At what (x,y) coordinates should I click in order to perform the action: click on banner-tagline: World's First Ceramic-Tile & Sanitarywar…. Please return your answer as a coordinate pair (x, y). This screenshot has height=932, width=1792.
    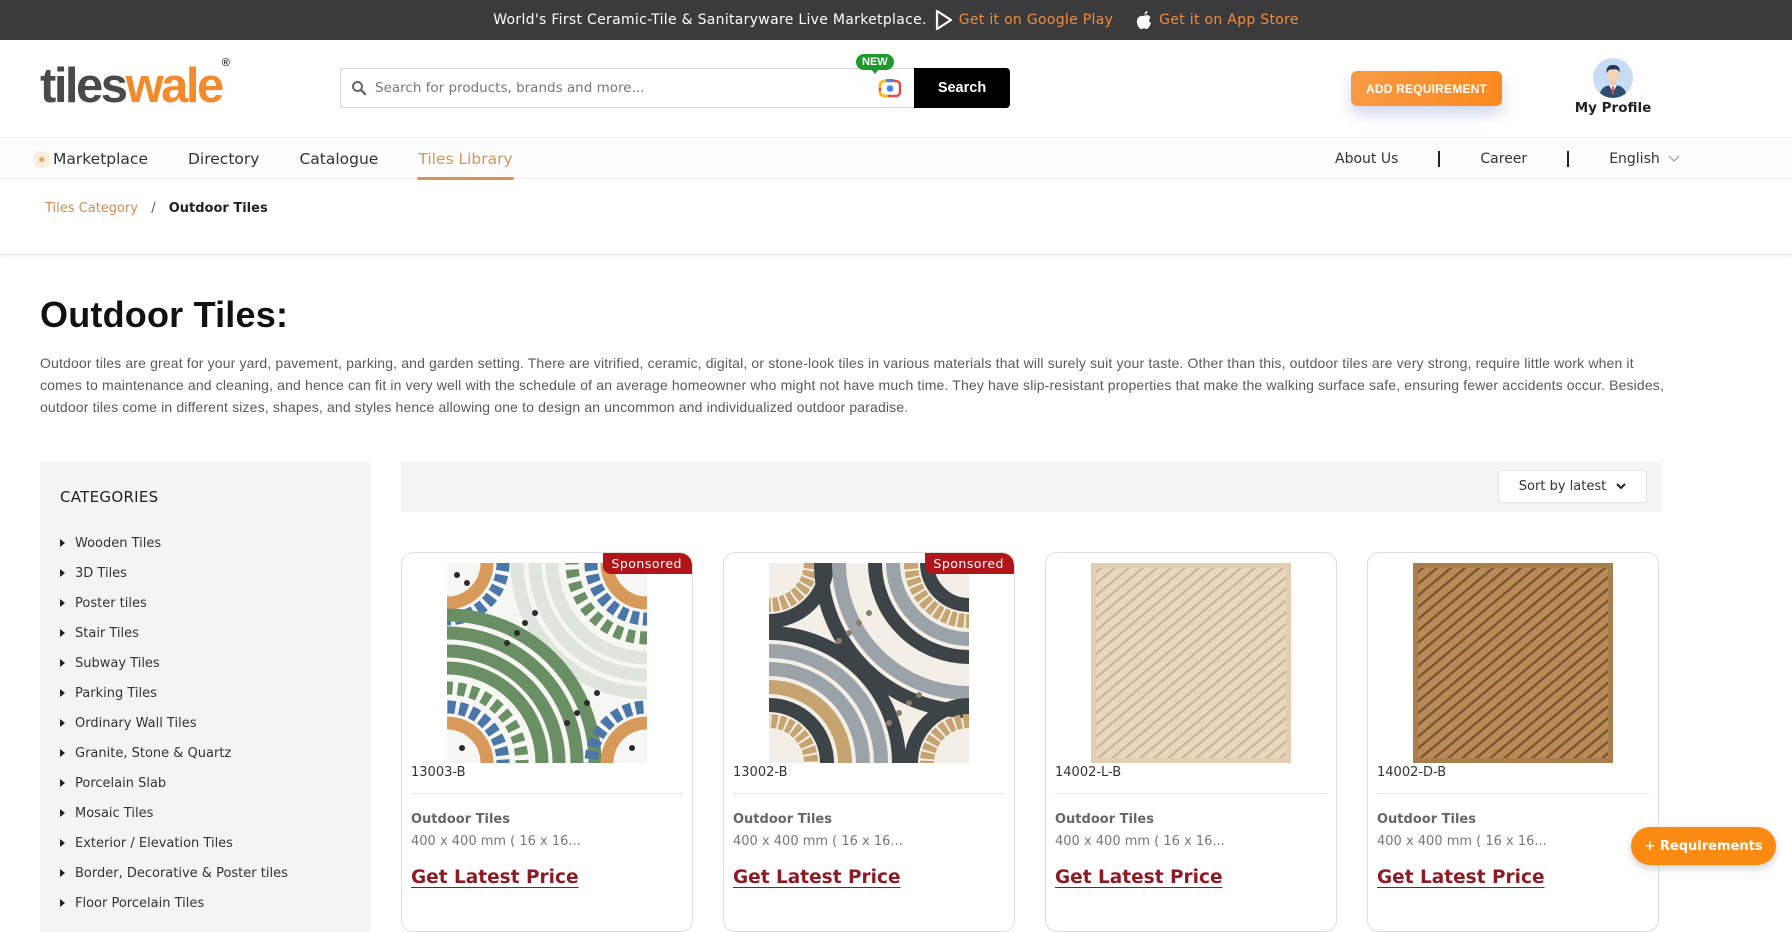
    Looking at the image, I should click on (710, 20).